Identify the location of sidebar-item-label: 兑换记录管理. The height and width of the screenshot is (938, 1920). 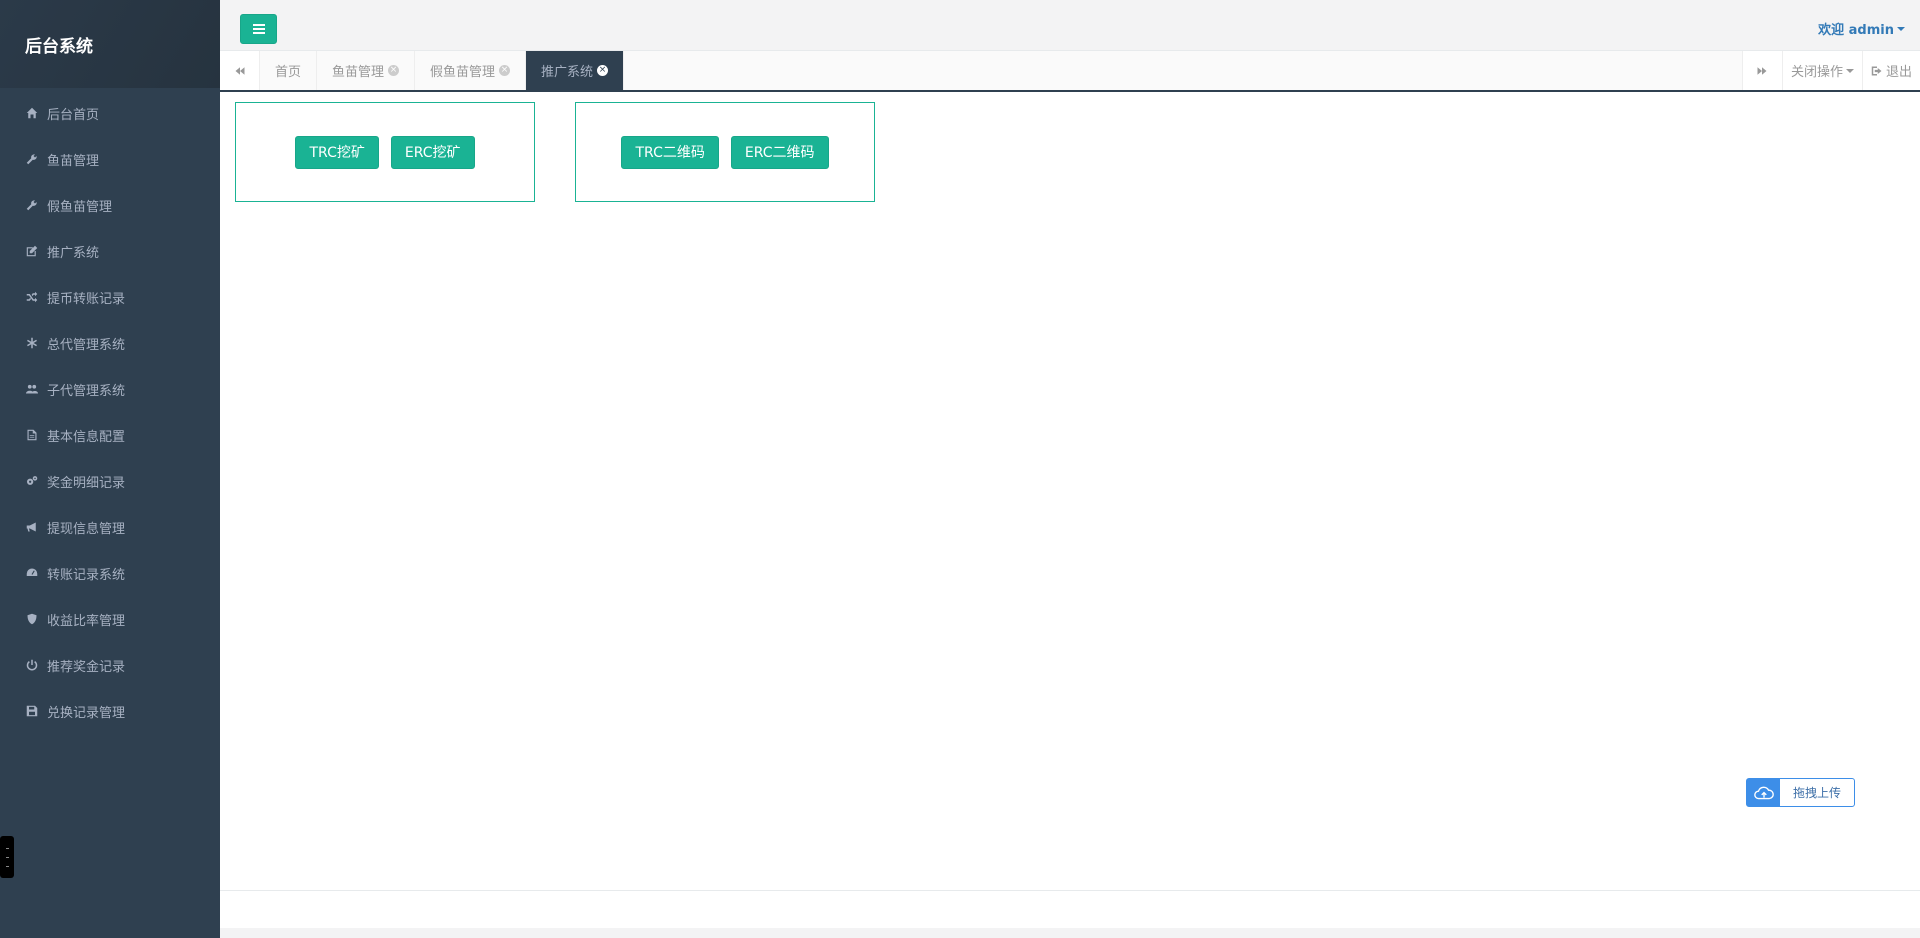
(86, 713).